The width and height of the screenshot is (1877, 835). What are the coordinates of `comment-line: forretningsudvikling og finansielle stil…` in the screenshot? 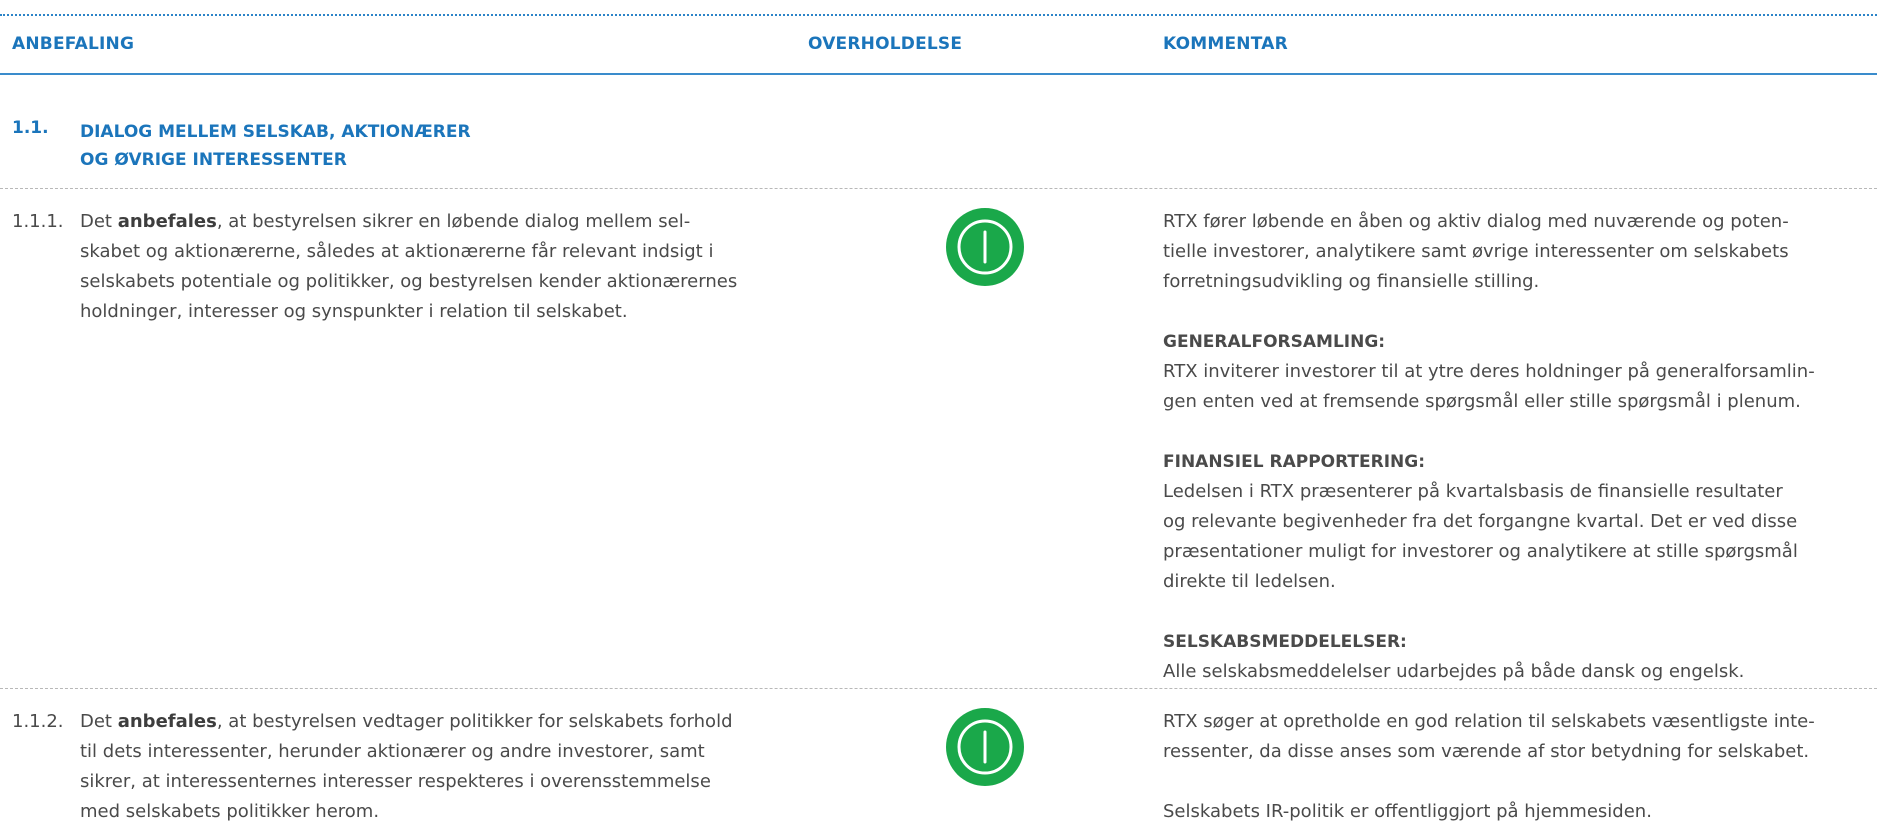 It's located at (1351, 281).